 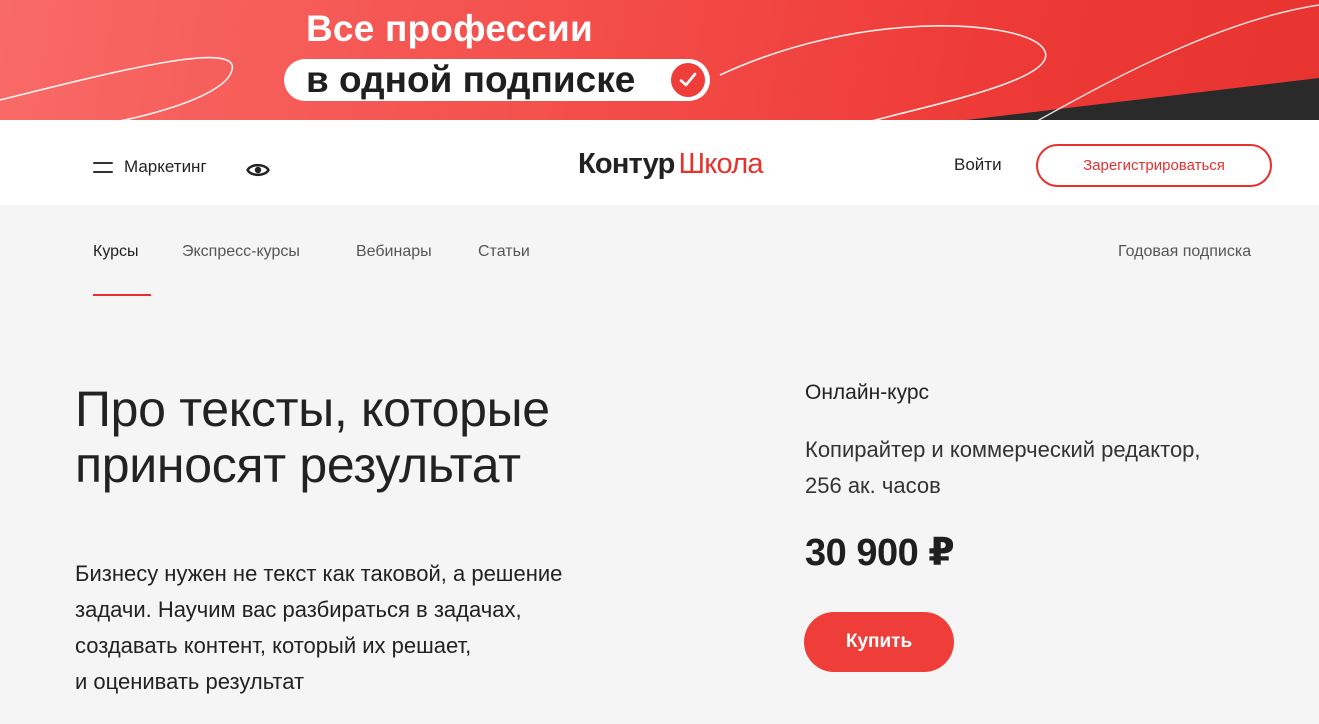 I want to click on banner-title: Все профессии, so click(x=449, y=28).